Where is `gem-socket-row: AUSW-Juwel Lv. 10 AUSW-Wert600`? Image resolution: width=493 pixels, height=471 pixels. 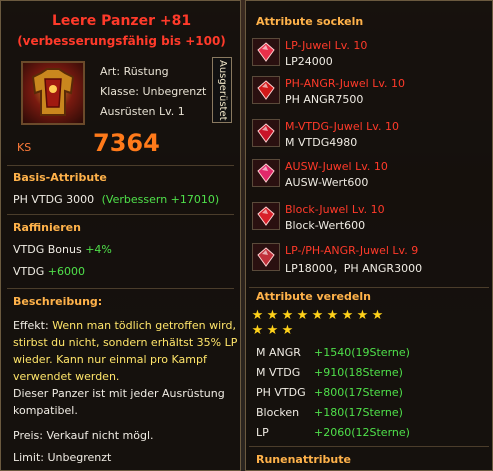
gem-socket-row: AUSW-Juwel Lv. 10 AUSW-Wert600 is located at coordinates (371, 174).